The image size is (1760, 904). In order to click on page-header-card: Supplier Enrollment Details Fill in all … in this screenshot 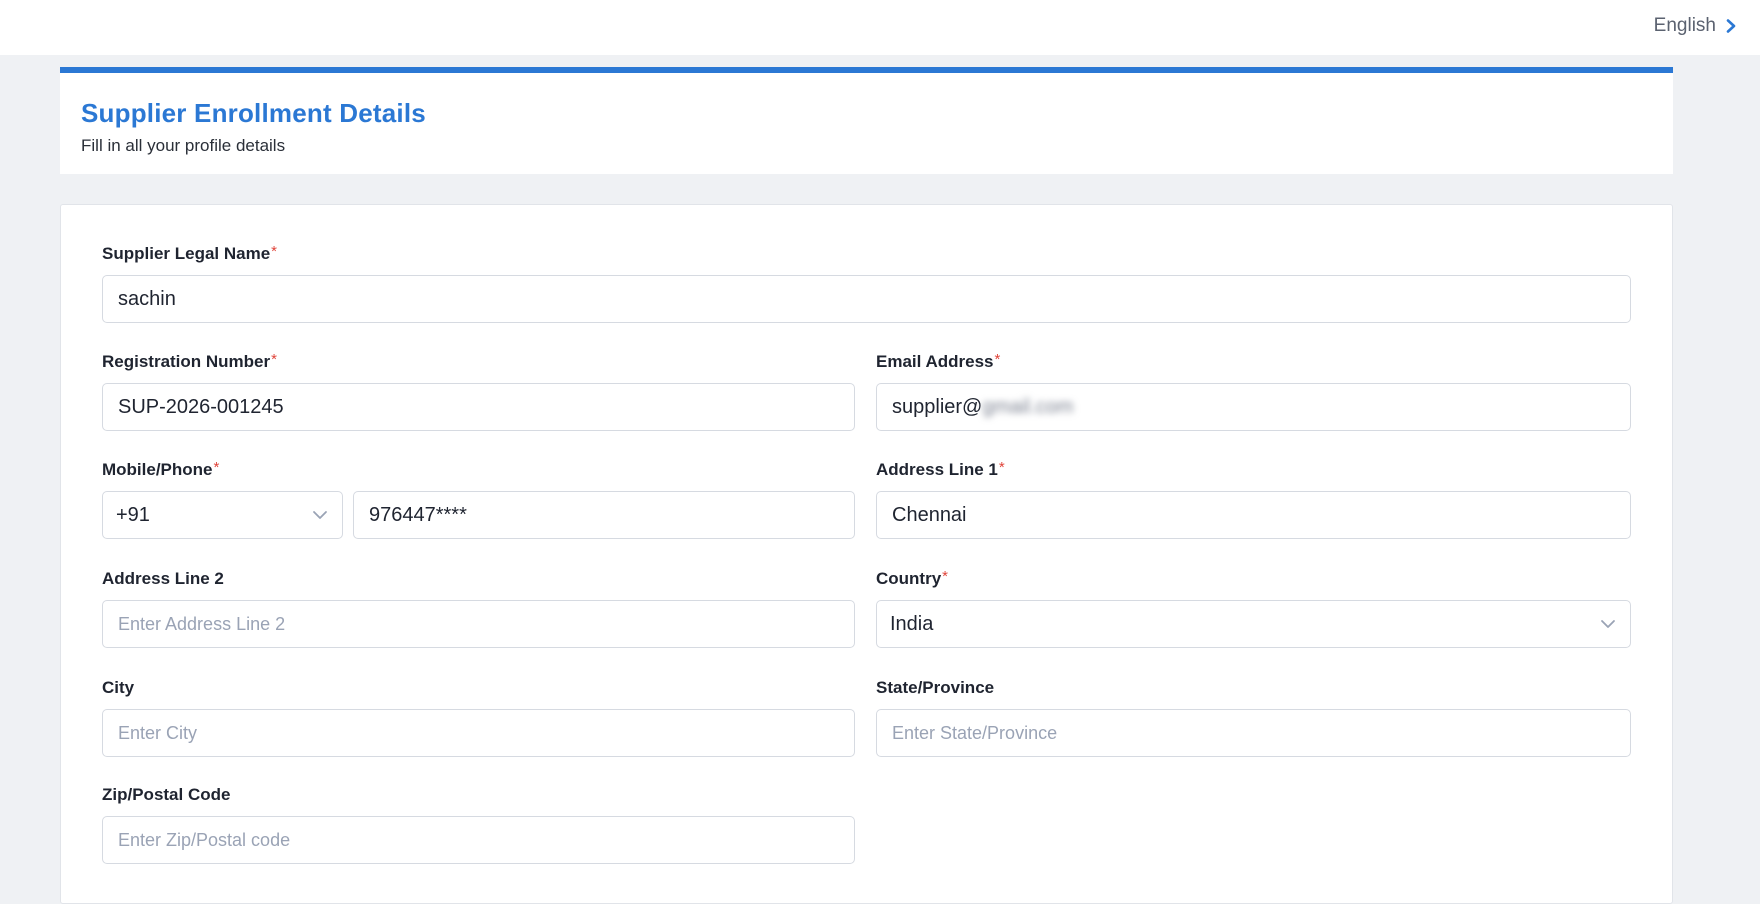, I will do `click(866, 120)`.